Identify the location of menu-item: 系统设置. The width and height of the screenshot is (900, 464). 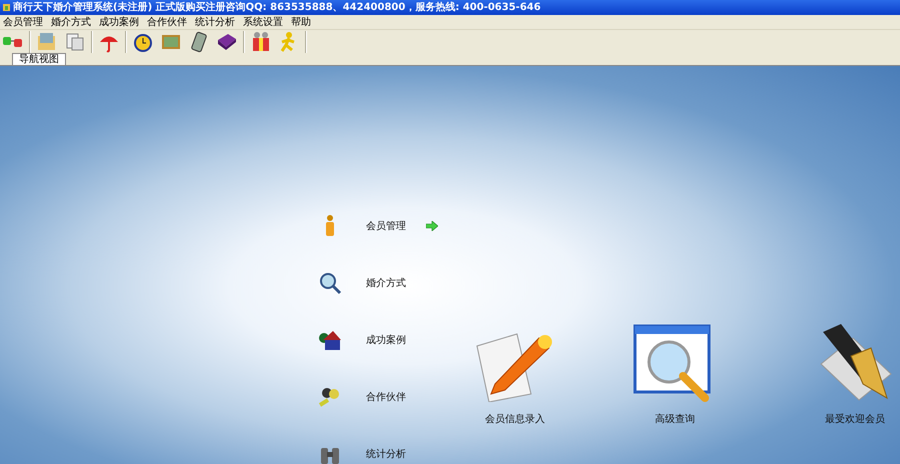
(263, 22).